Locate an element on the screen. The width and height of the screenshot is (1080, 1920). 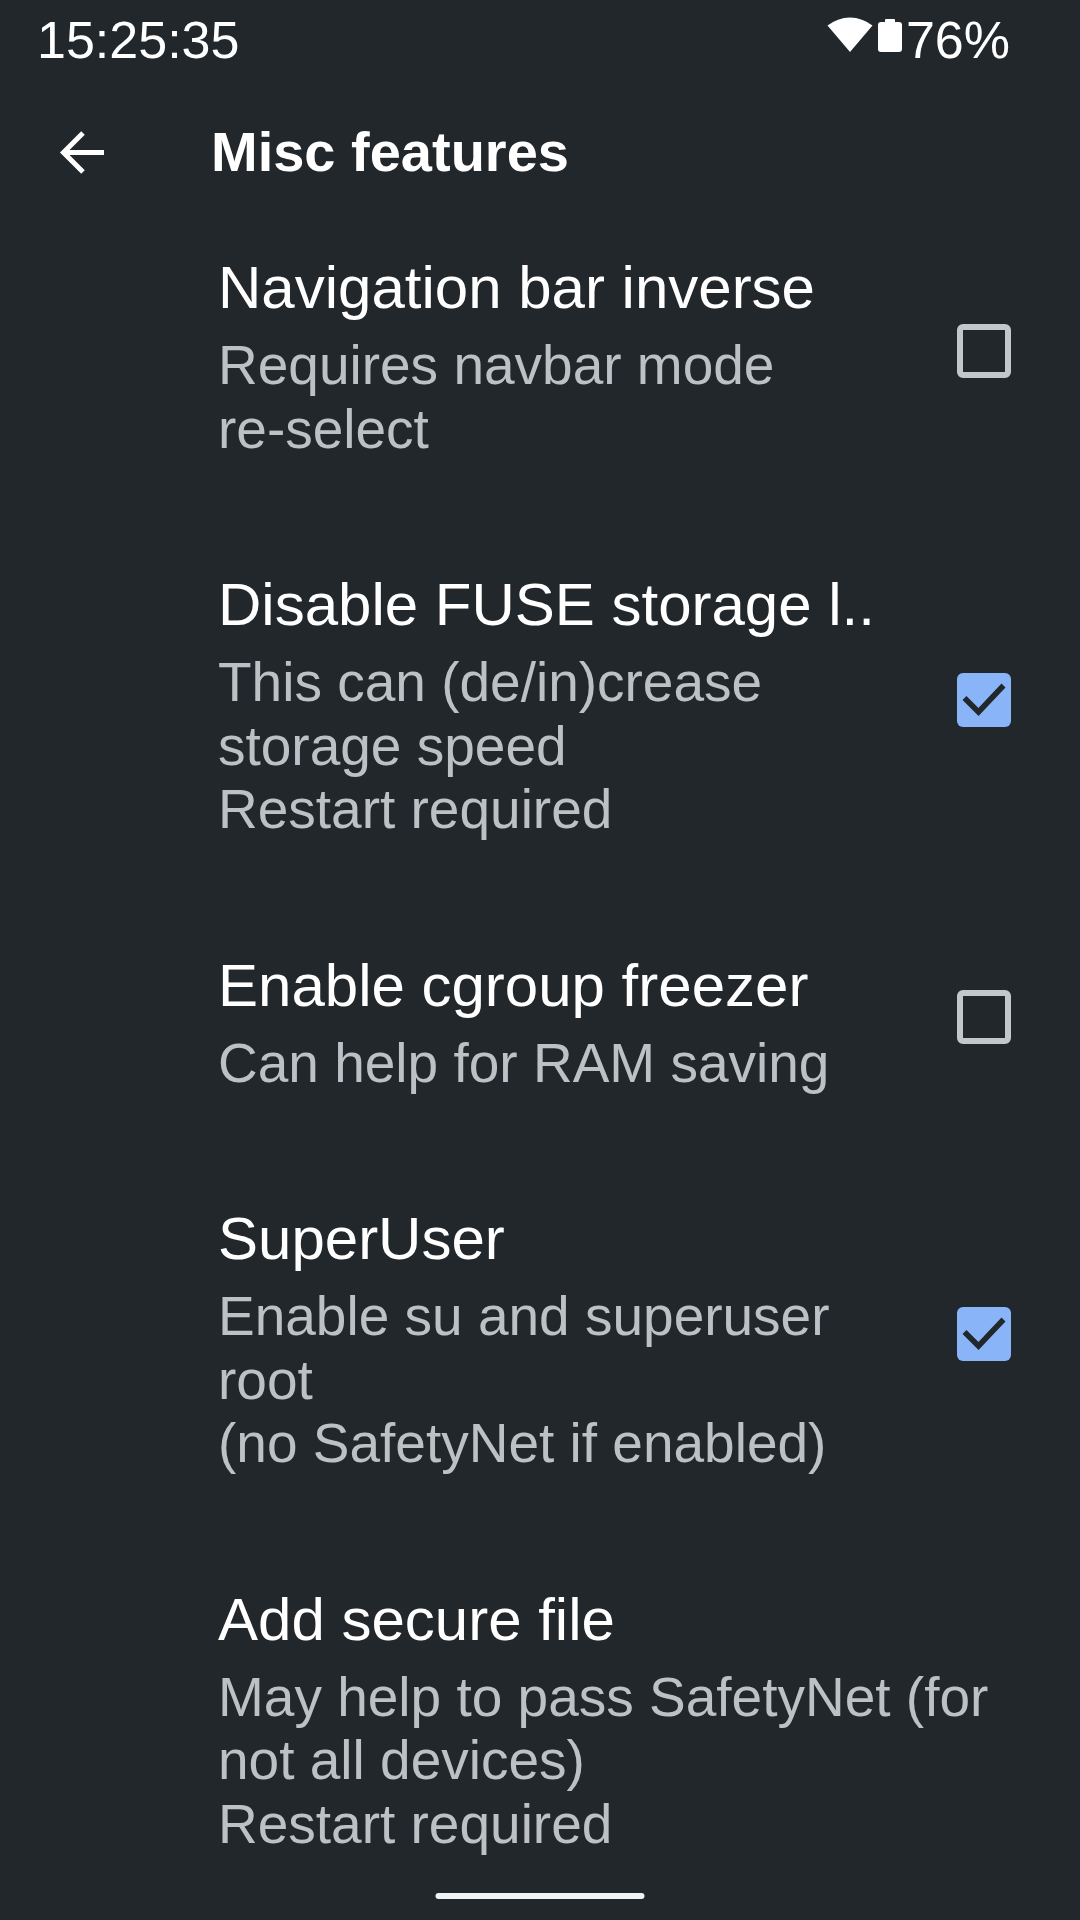
preference-summary: Requires navbar mode re-select is located at coordinates (497, 397).